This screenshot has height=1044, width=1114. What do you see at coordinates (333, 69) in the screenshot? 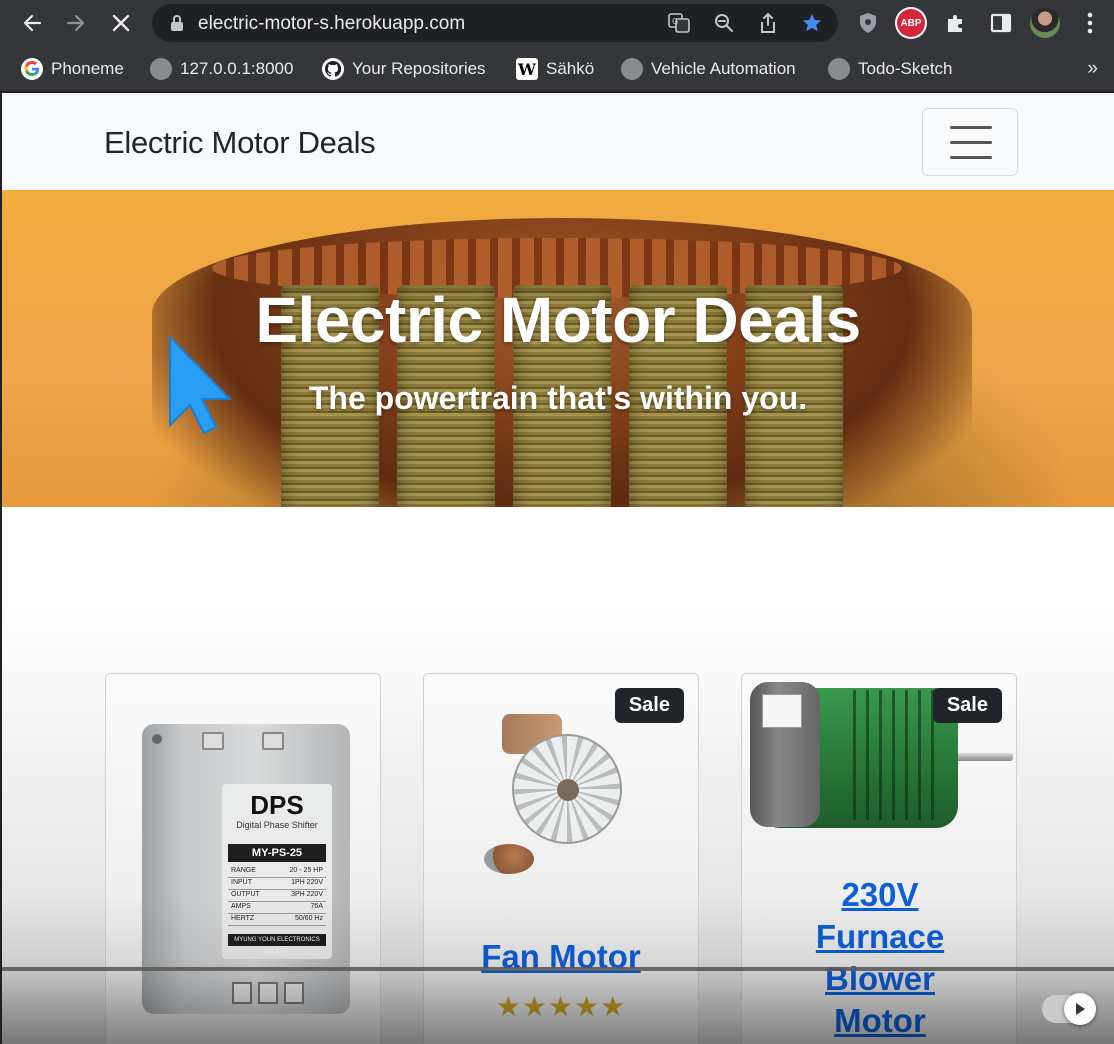
I see `github-icon` at bounding box center [333, 69].